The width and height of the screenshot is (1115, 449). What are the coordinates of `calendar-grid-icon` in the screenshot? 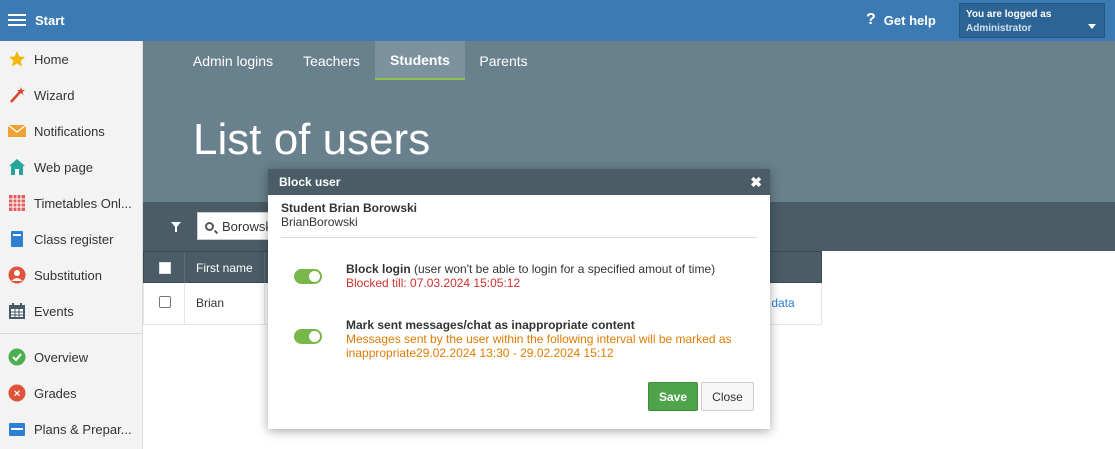 It's located at (17, 203).